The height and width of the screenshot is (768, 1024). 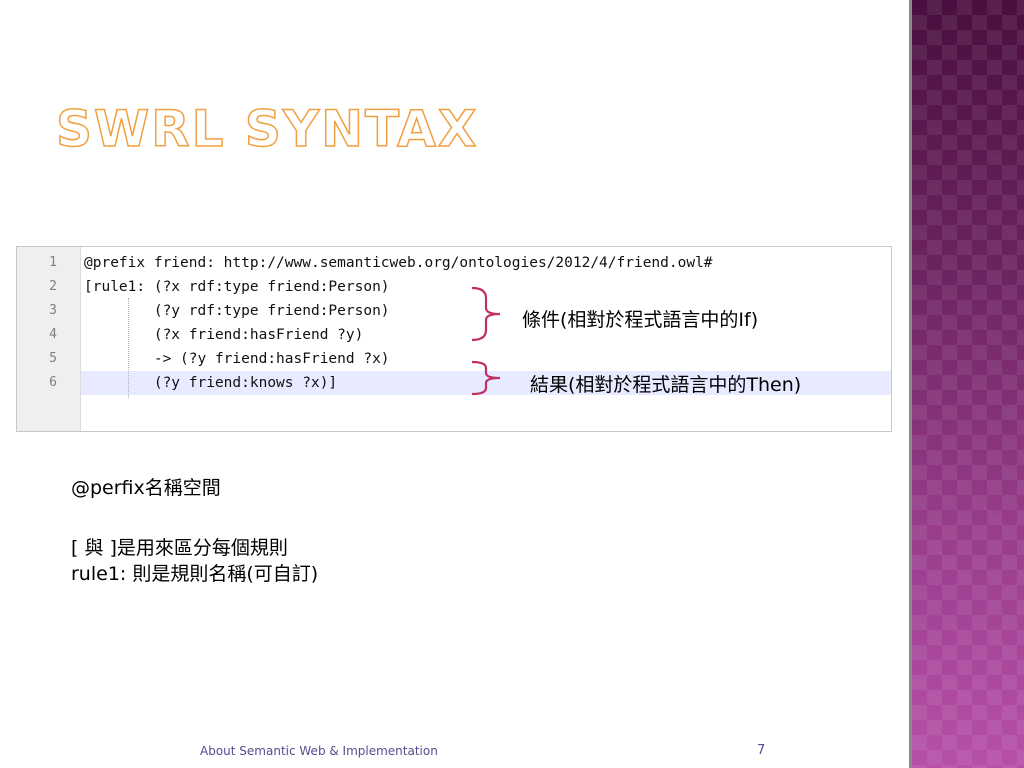 I want to click on code-line: 4 (?x friend:hasFriend ?y), so click(x=454, y=335).